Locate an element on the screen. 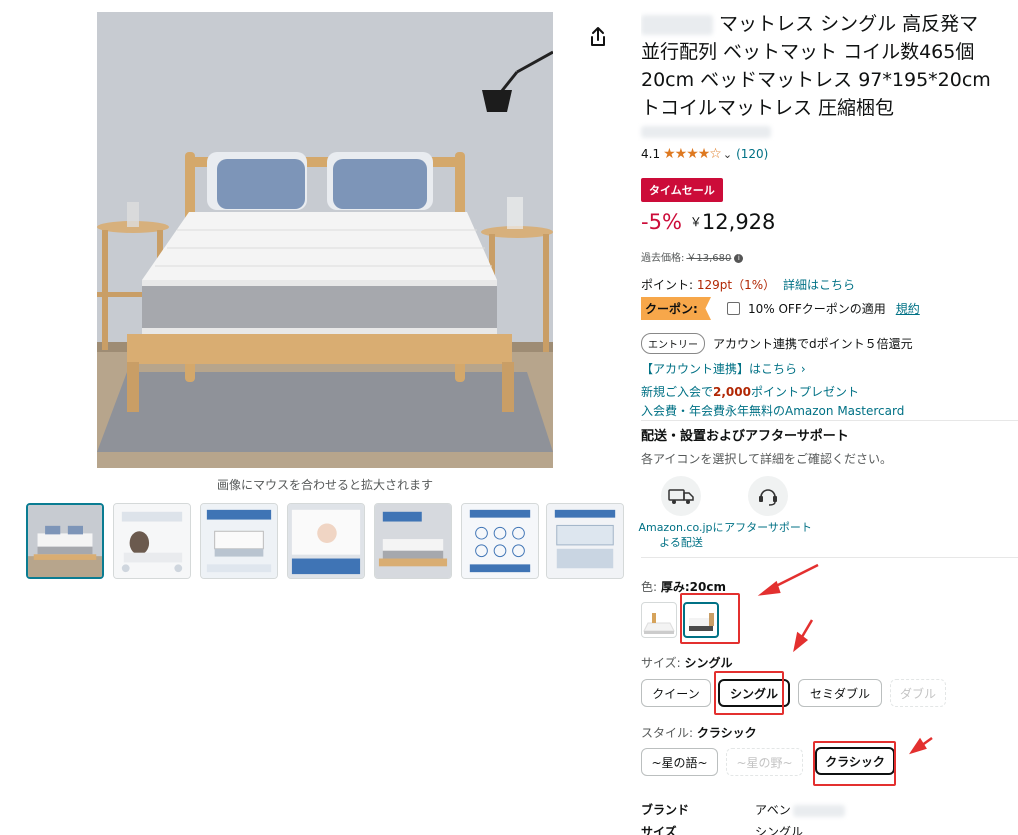 The image size is (1018, 835). spec-row-size: サイズ シングル is located at coordinates (722, 829).